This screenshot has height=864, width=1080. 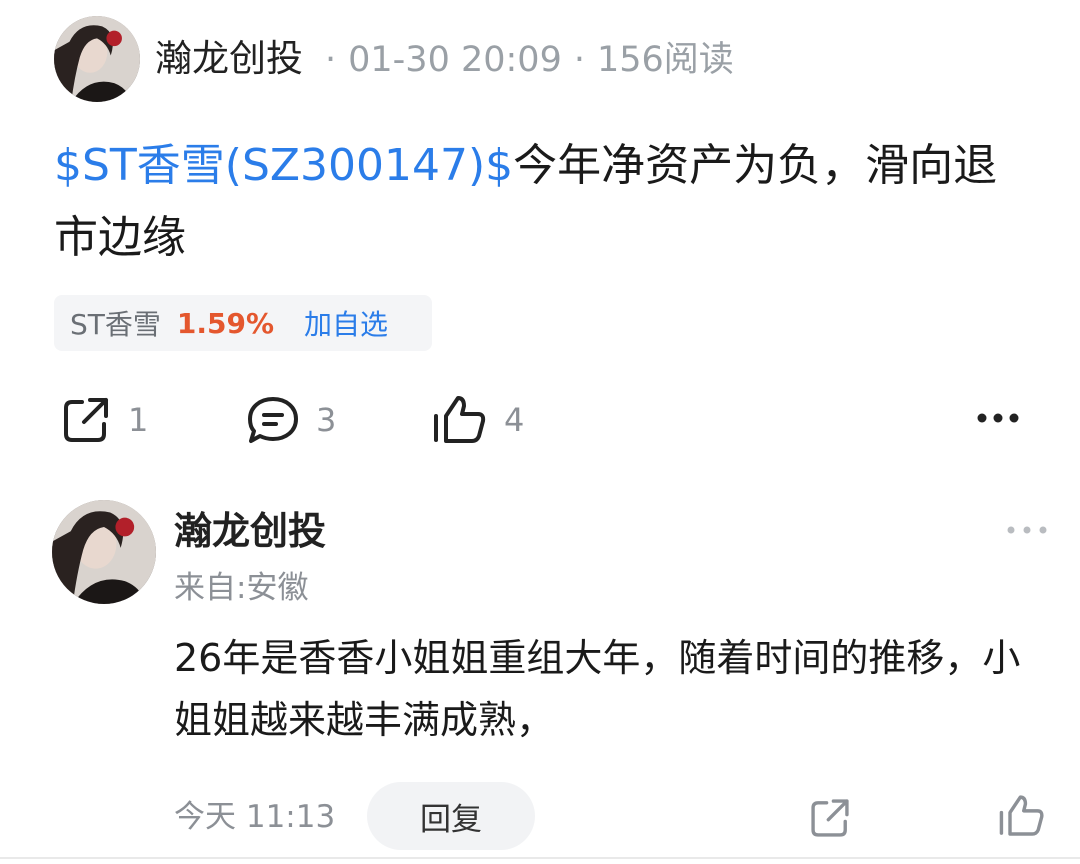 What do you see at coordinates (115, 324) in the screenshot?
I see `stock-name: ST香雪` at bounding box center [115, 324].